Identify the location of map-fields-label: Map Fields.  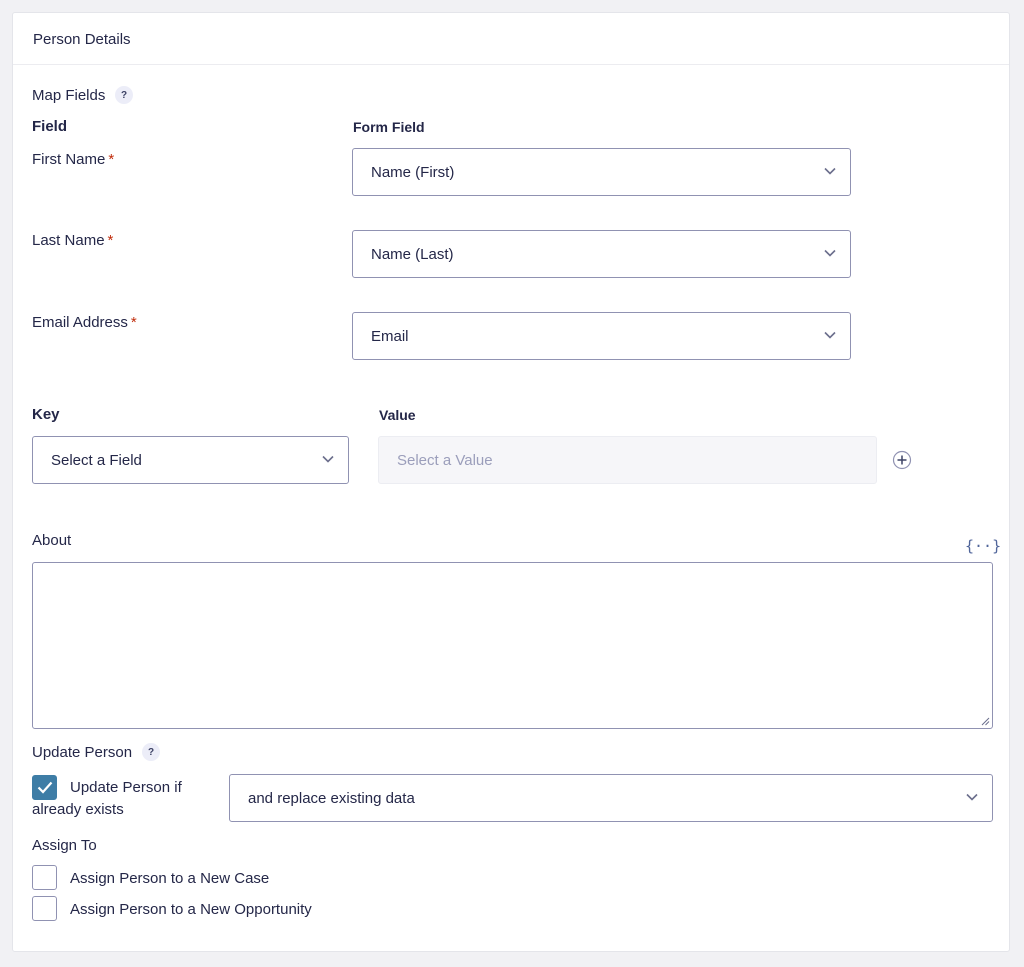
(69, 95).